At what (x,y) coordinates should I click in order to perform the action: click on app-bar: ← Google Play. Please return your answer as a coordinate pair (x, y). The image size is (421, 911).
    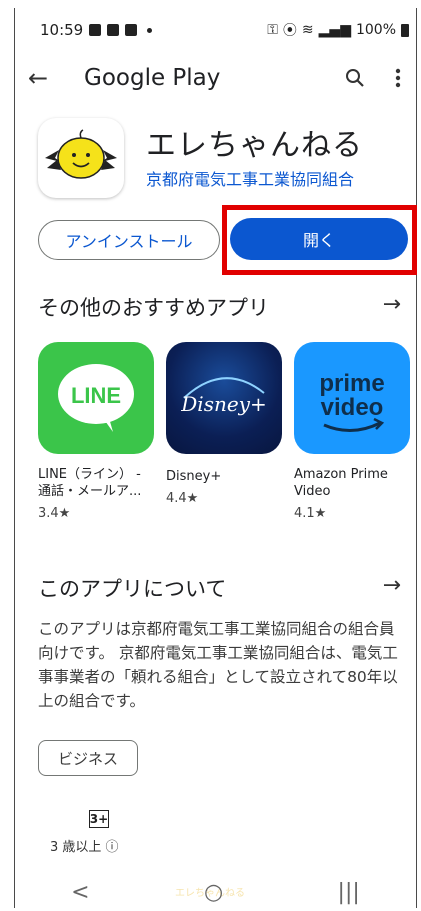
    Looking at the image, I should click on (217, 78).